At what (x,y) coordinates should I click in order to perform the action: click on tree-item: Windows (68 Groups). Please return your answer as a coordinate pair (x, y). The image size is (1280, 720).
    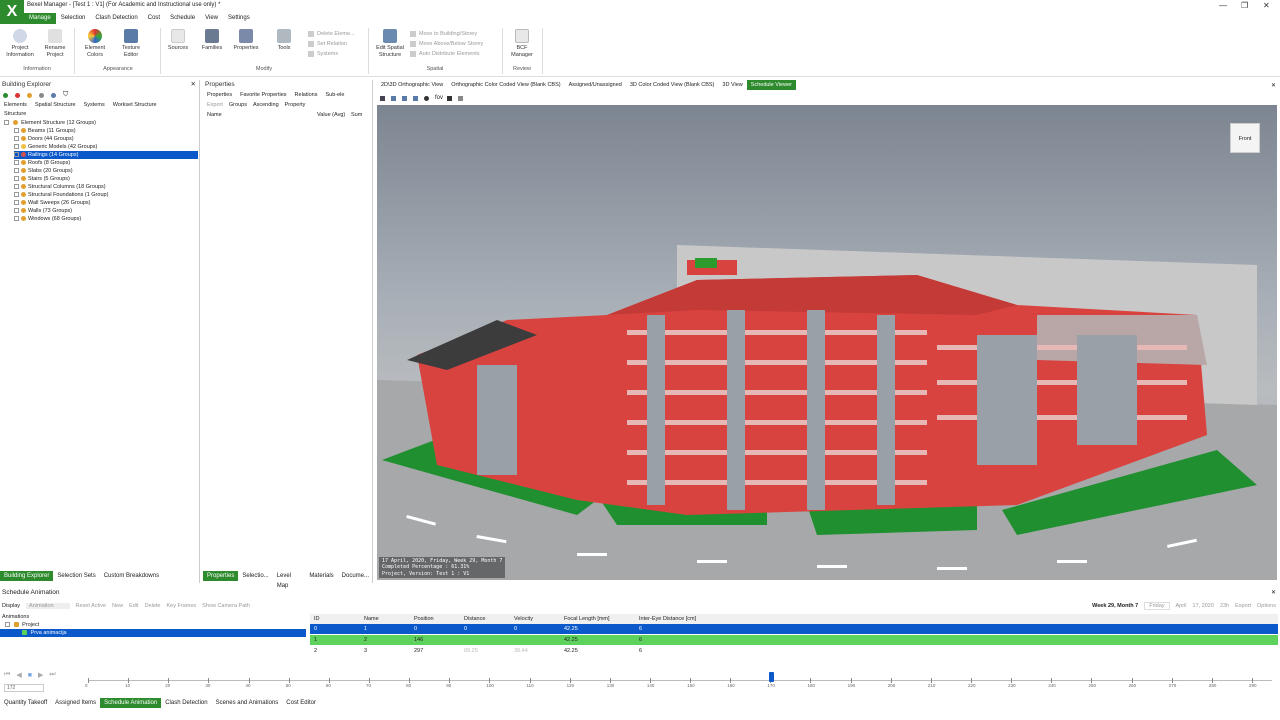
    Looking at the image, I should click on (47, 219).